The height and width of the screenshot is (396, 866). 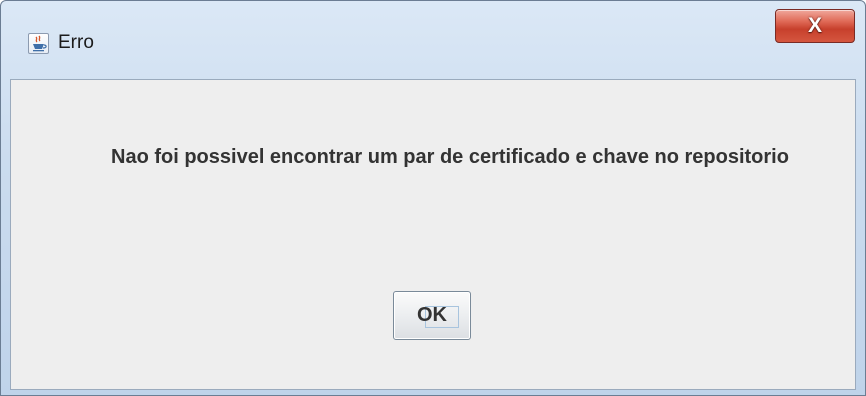 What do you see at coordinates (38, 43) in the screenshot?
I see `java-coffee-cup-icon` at bounding box center [38, 43].